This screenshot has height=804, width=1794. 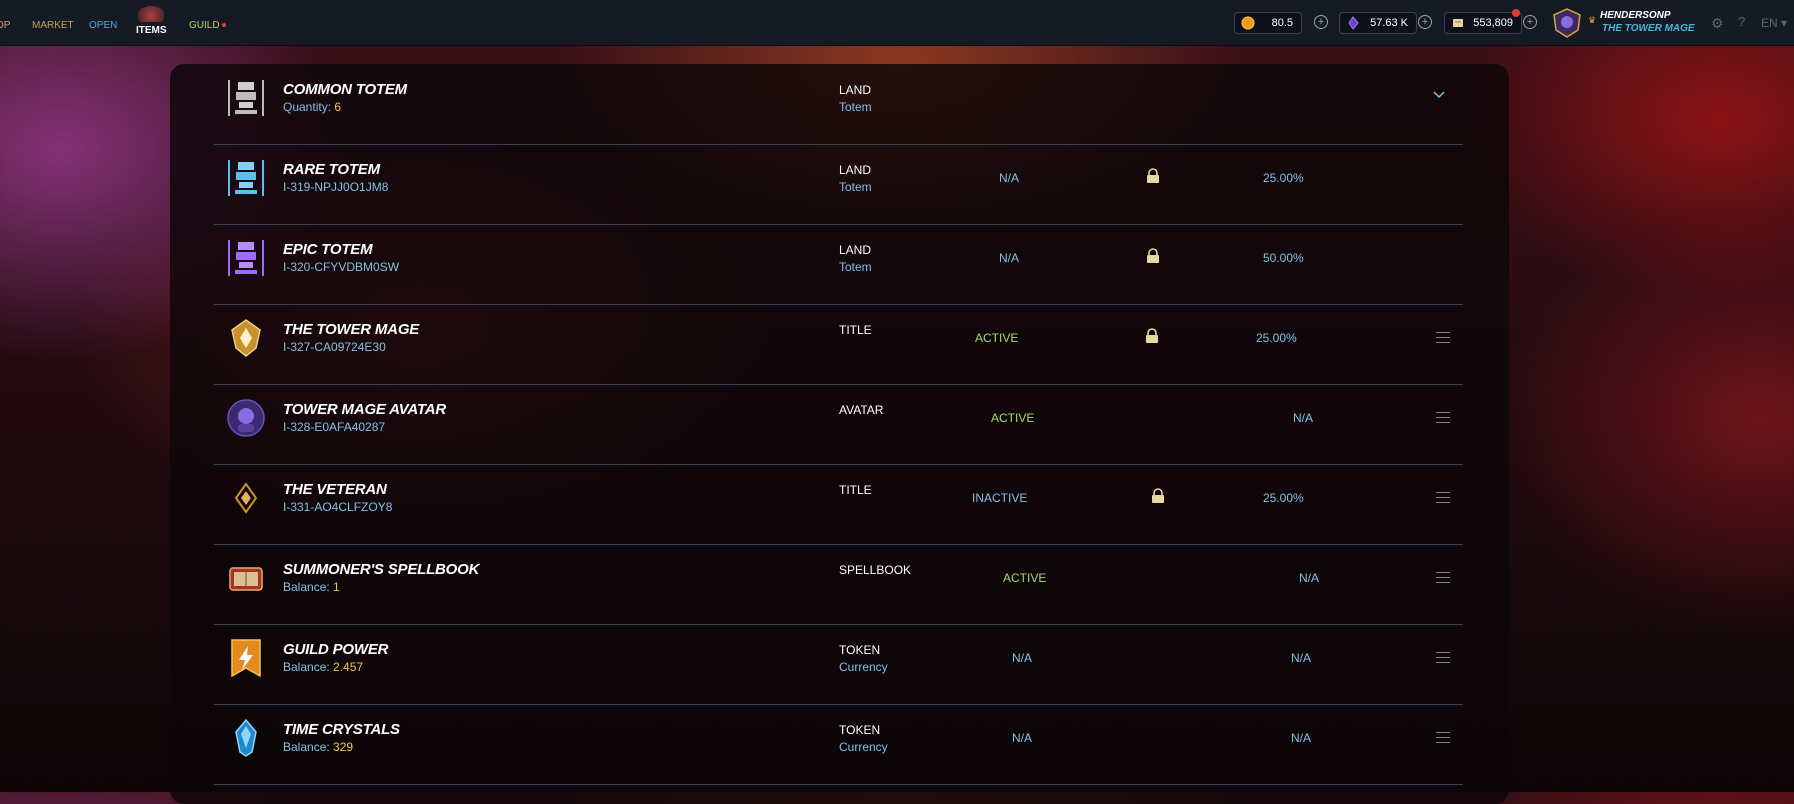 What do you see at coordinates (323, 667) in the screenshot?
I see `item-balance: Balance: 2.457` at bounding box center [323, 667].